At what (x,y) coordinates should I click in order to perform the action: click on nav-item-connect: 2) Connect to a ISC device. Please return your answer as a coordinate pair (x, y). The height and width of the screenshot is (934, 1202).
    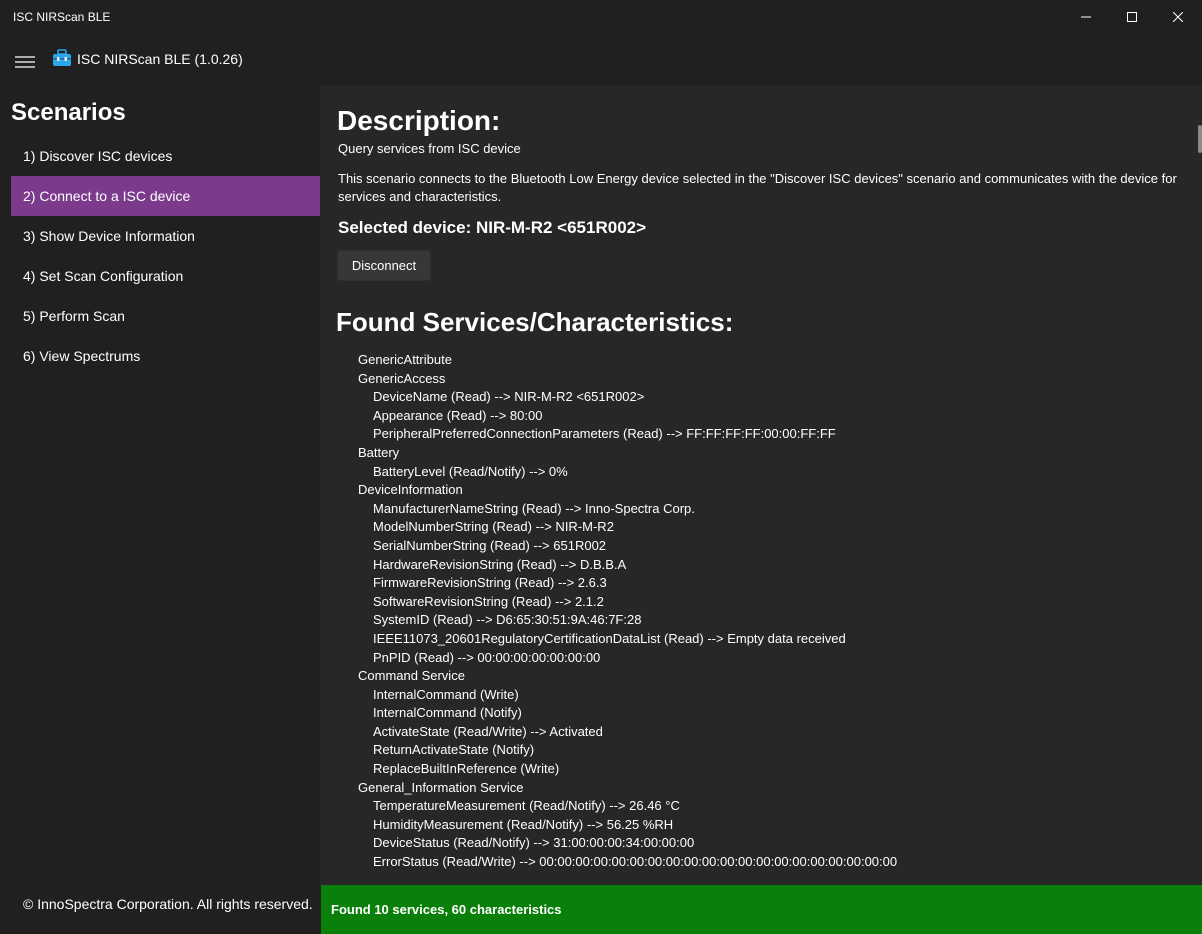
    Looking at the image, I should click on (165, 196).